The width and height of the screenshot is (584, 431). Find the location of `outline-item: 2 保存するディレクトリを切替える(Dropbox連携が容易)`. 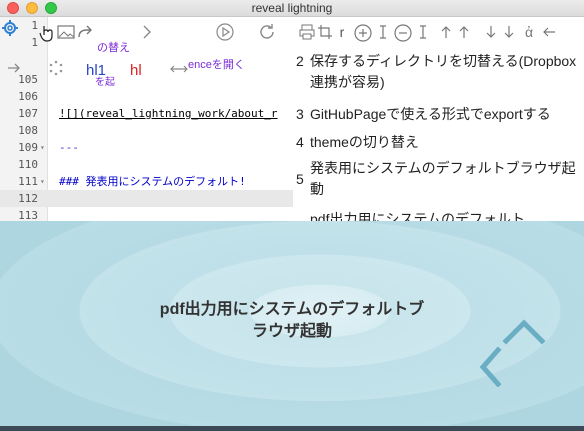

outline-item: 2 保存するディレクトリを切替える(Dropbox連携が容易) is located at coordinates (438, 72).